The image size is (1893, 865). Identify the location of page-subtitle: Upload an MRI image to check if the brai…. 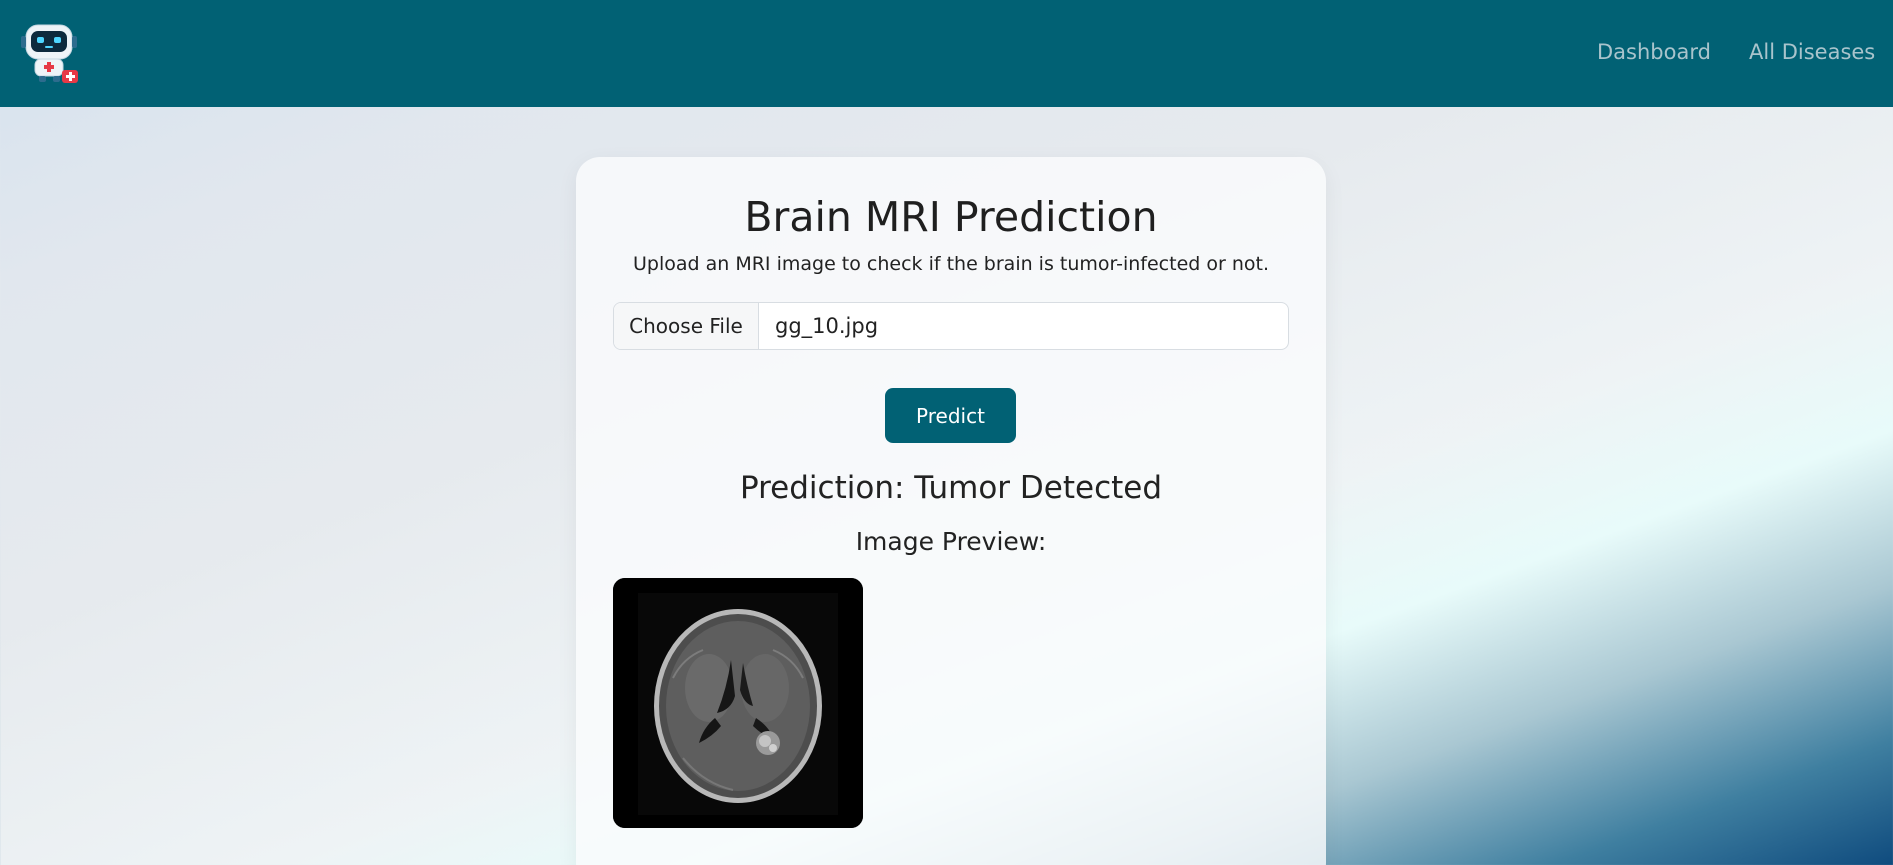
(951, 264).